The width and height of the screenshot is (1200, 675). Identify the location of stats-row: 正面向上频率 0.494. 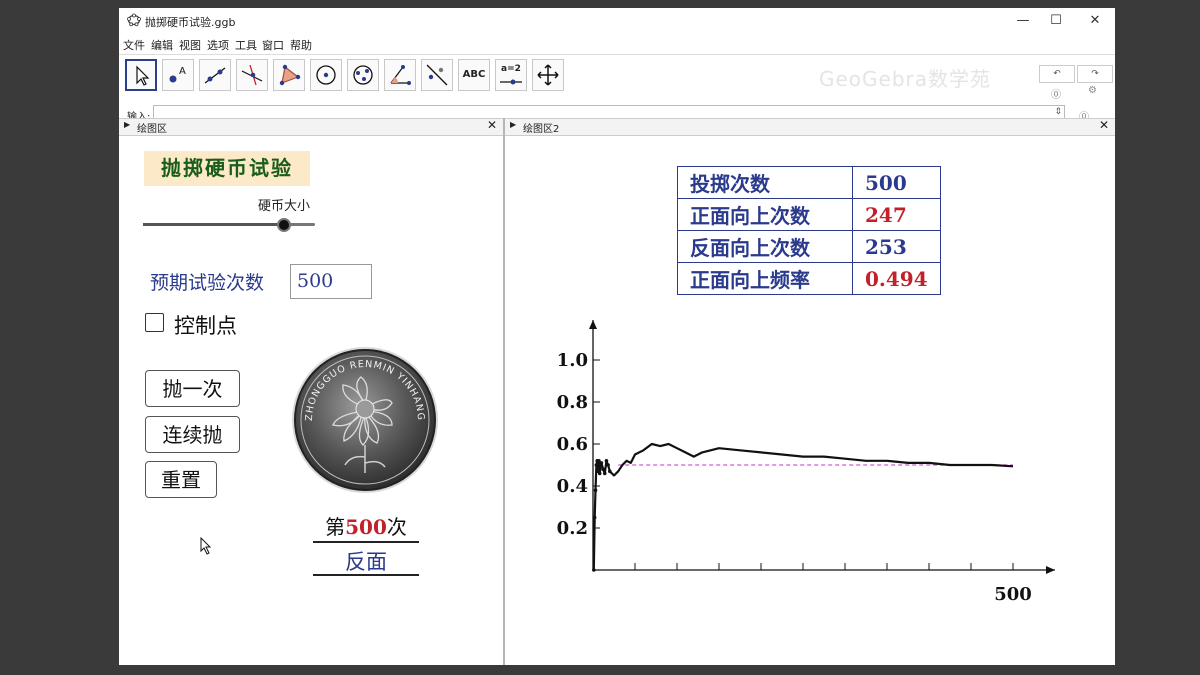
(809, 278).